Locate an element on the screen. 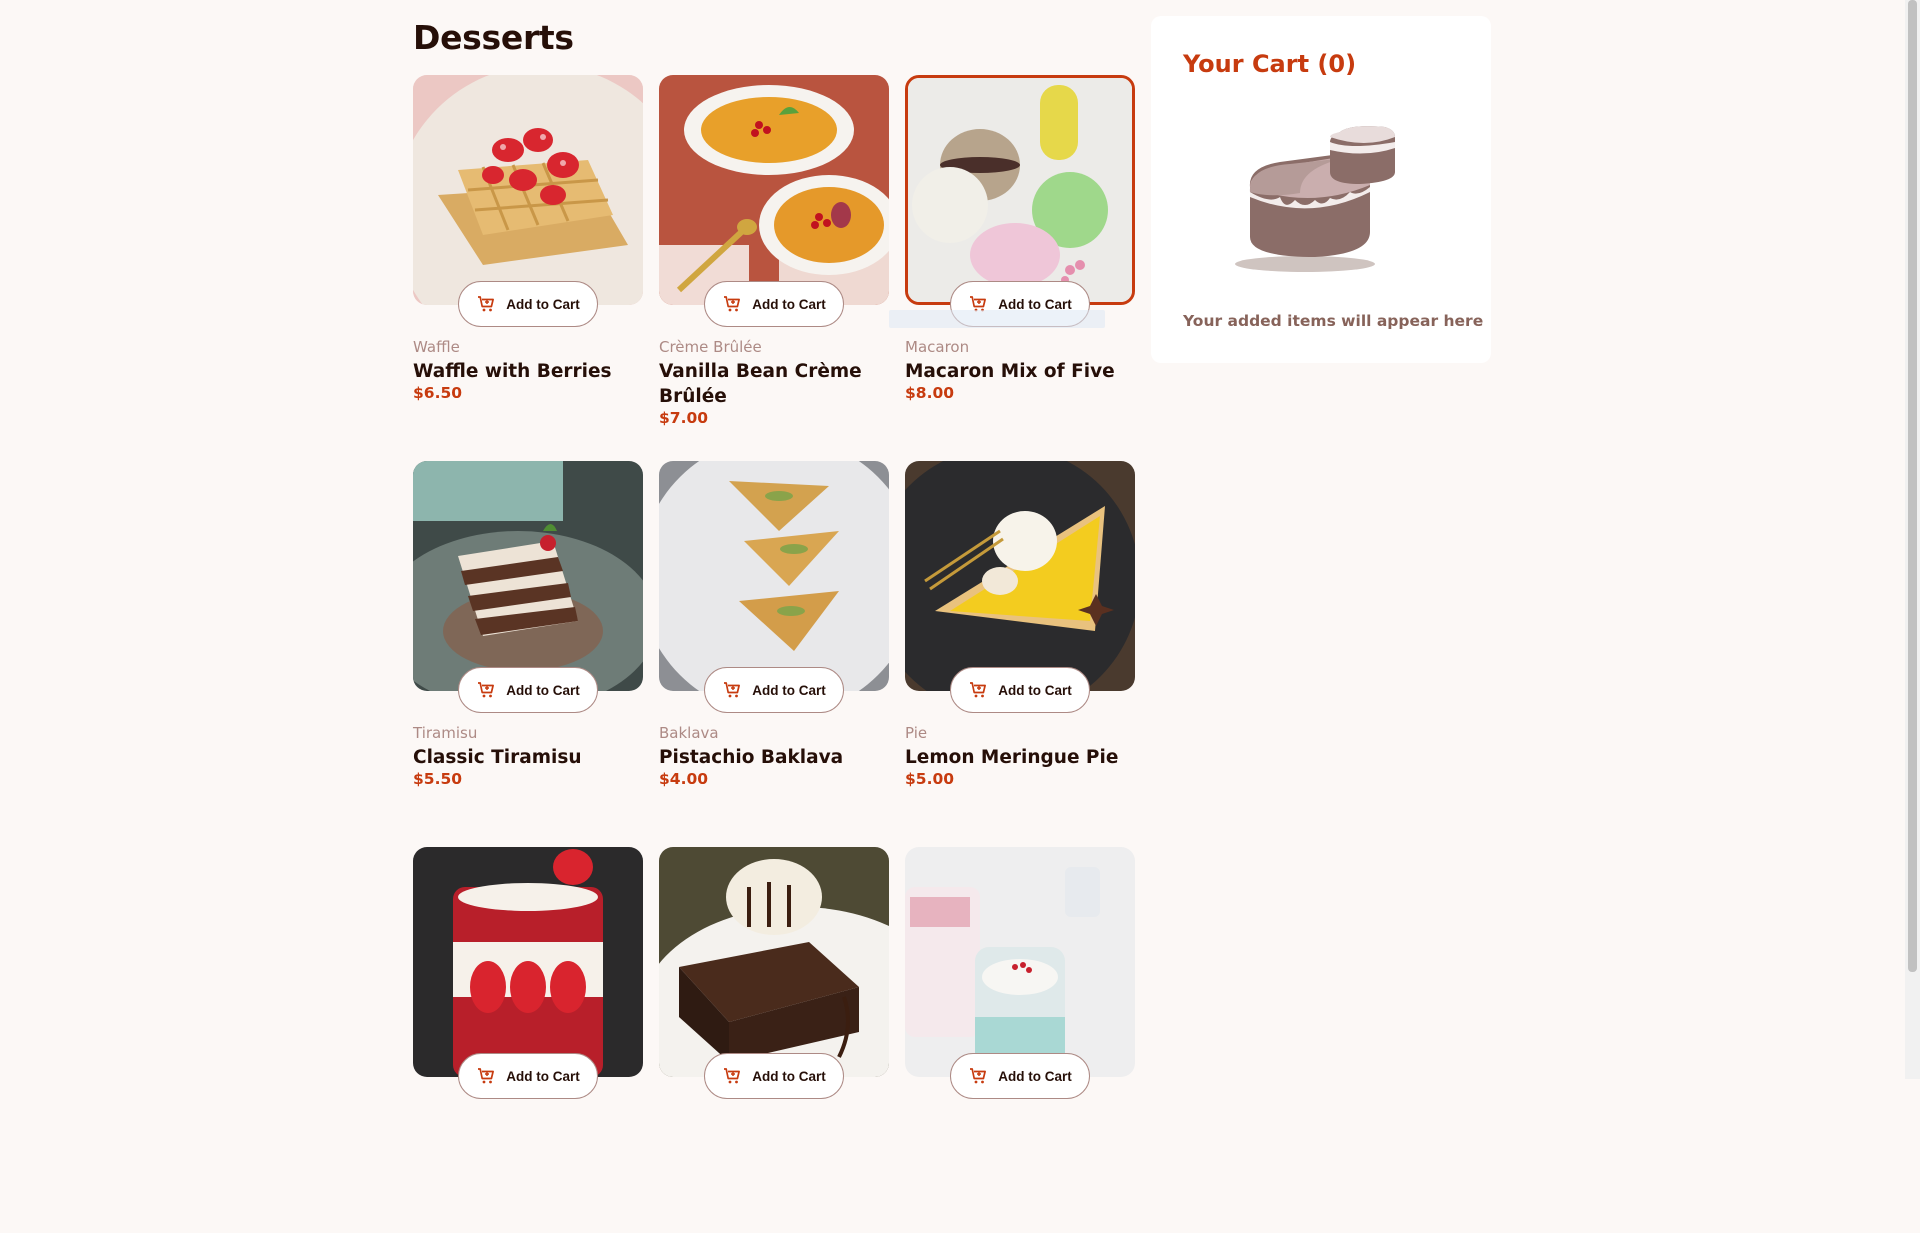 Image resolution: width=1920 pixels, height=1233 pixels. product-image-waffle is located at coordinates (528, 190).